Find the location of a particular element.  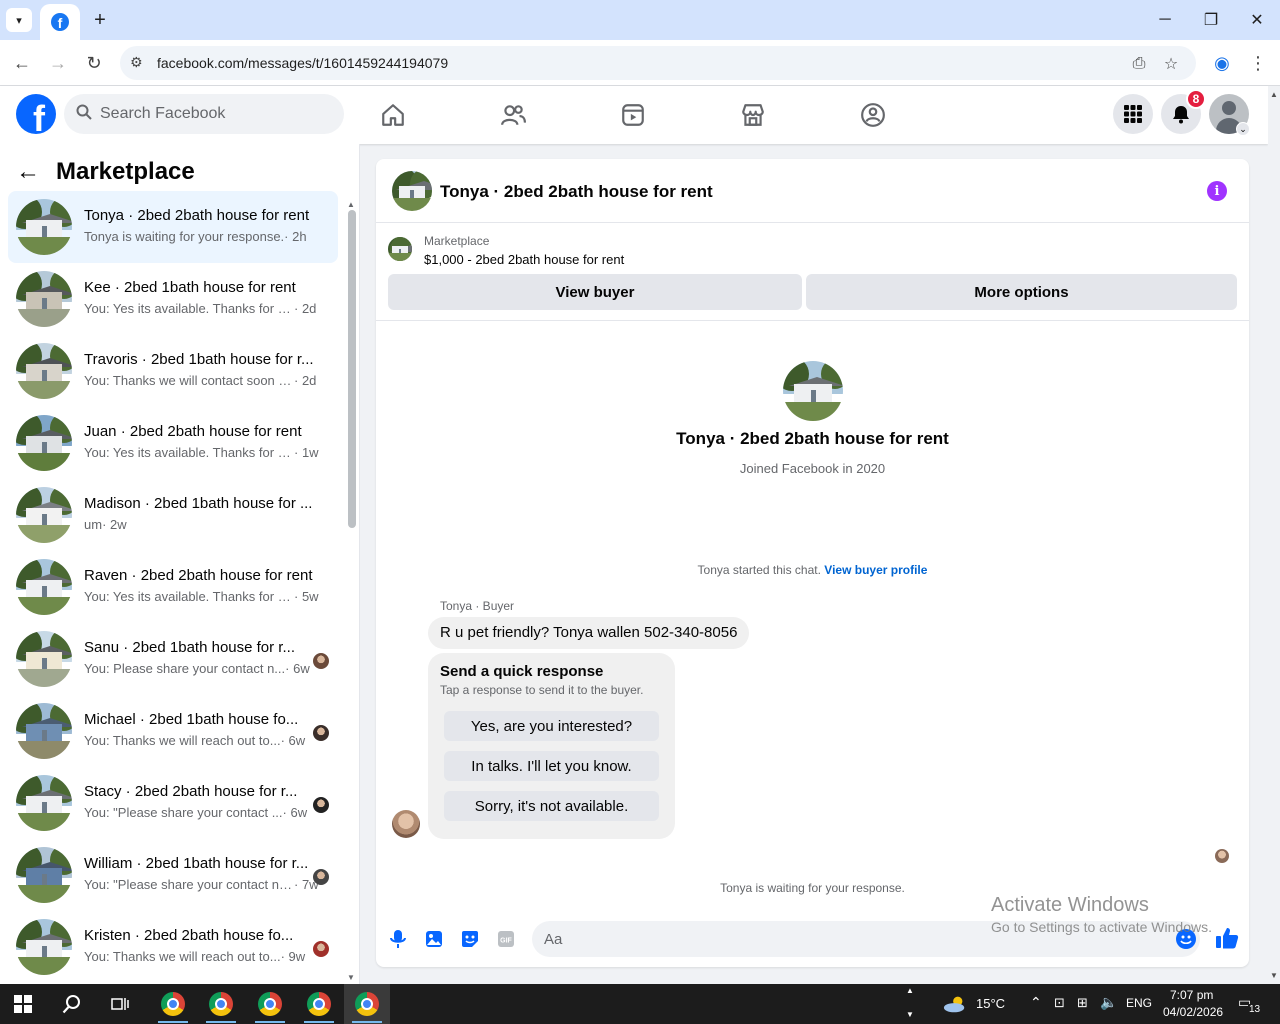

clock-date: 04/02/2026 is located at coordinates (1193, 1012).